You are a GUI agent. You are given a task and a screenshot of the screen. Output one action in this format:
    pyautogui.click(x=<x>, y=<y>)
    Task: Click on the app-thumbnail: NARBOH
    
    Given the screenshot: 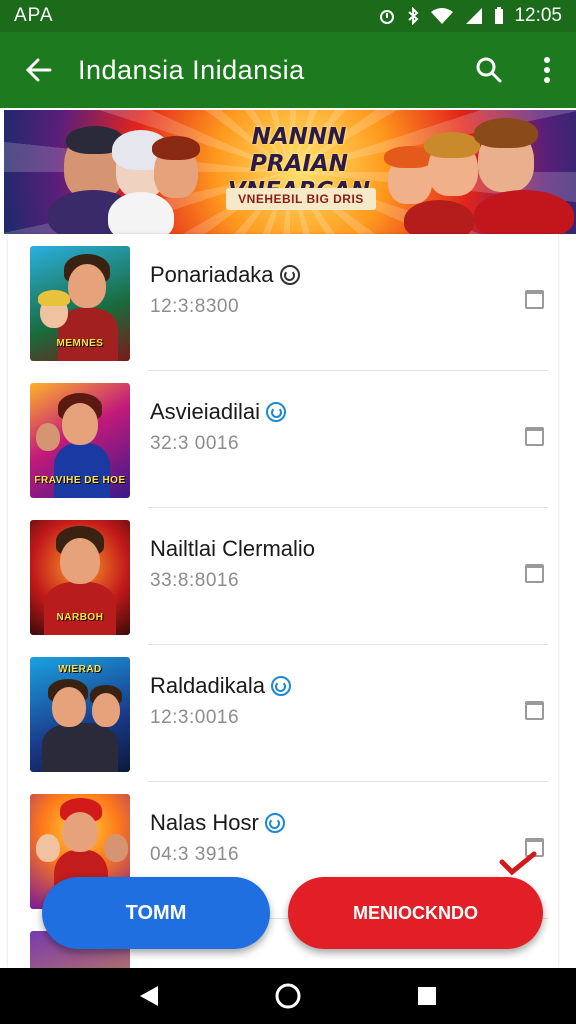 What is the action you would take?
    pyautogui.click(x=80, y=577)
    